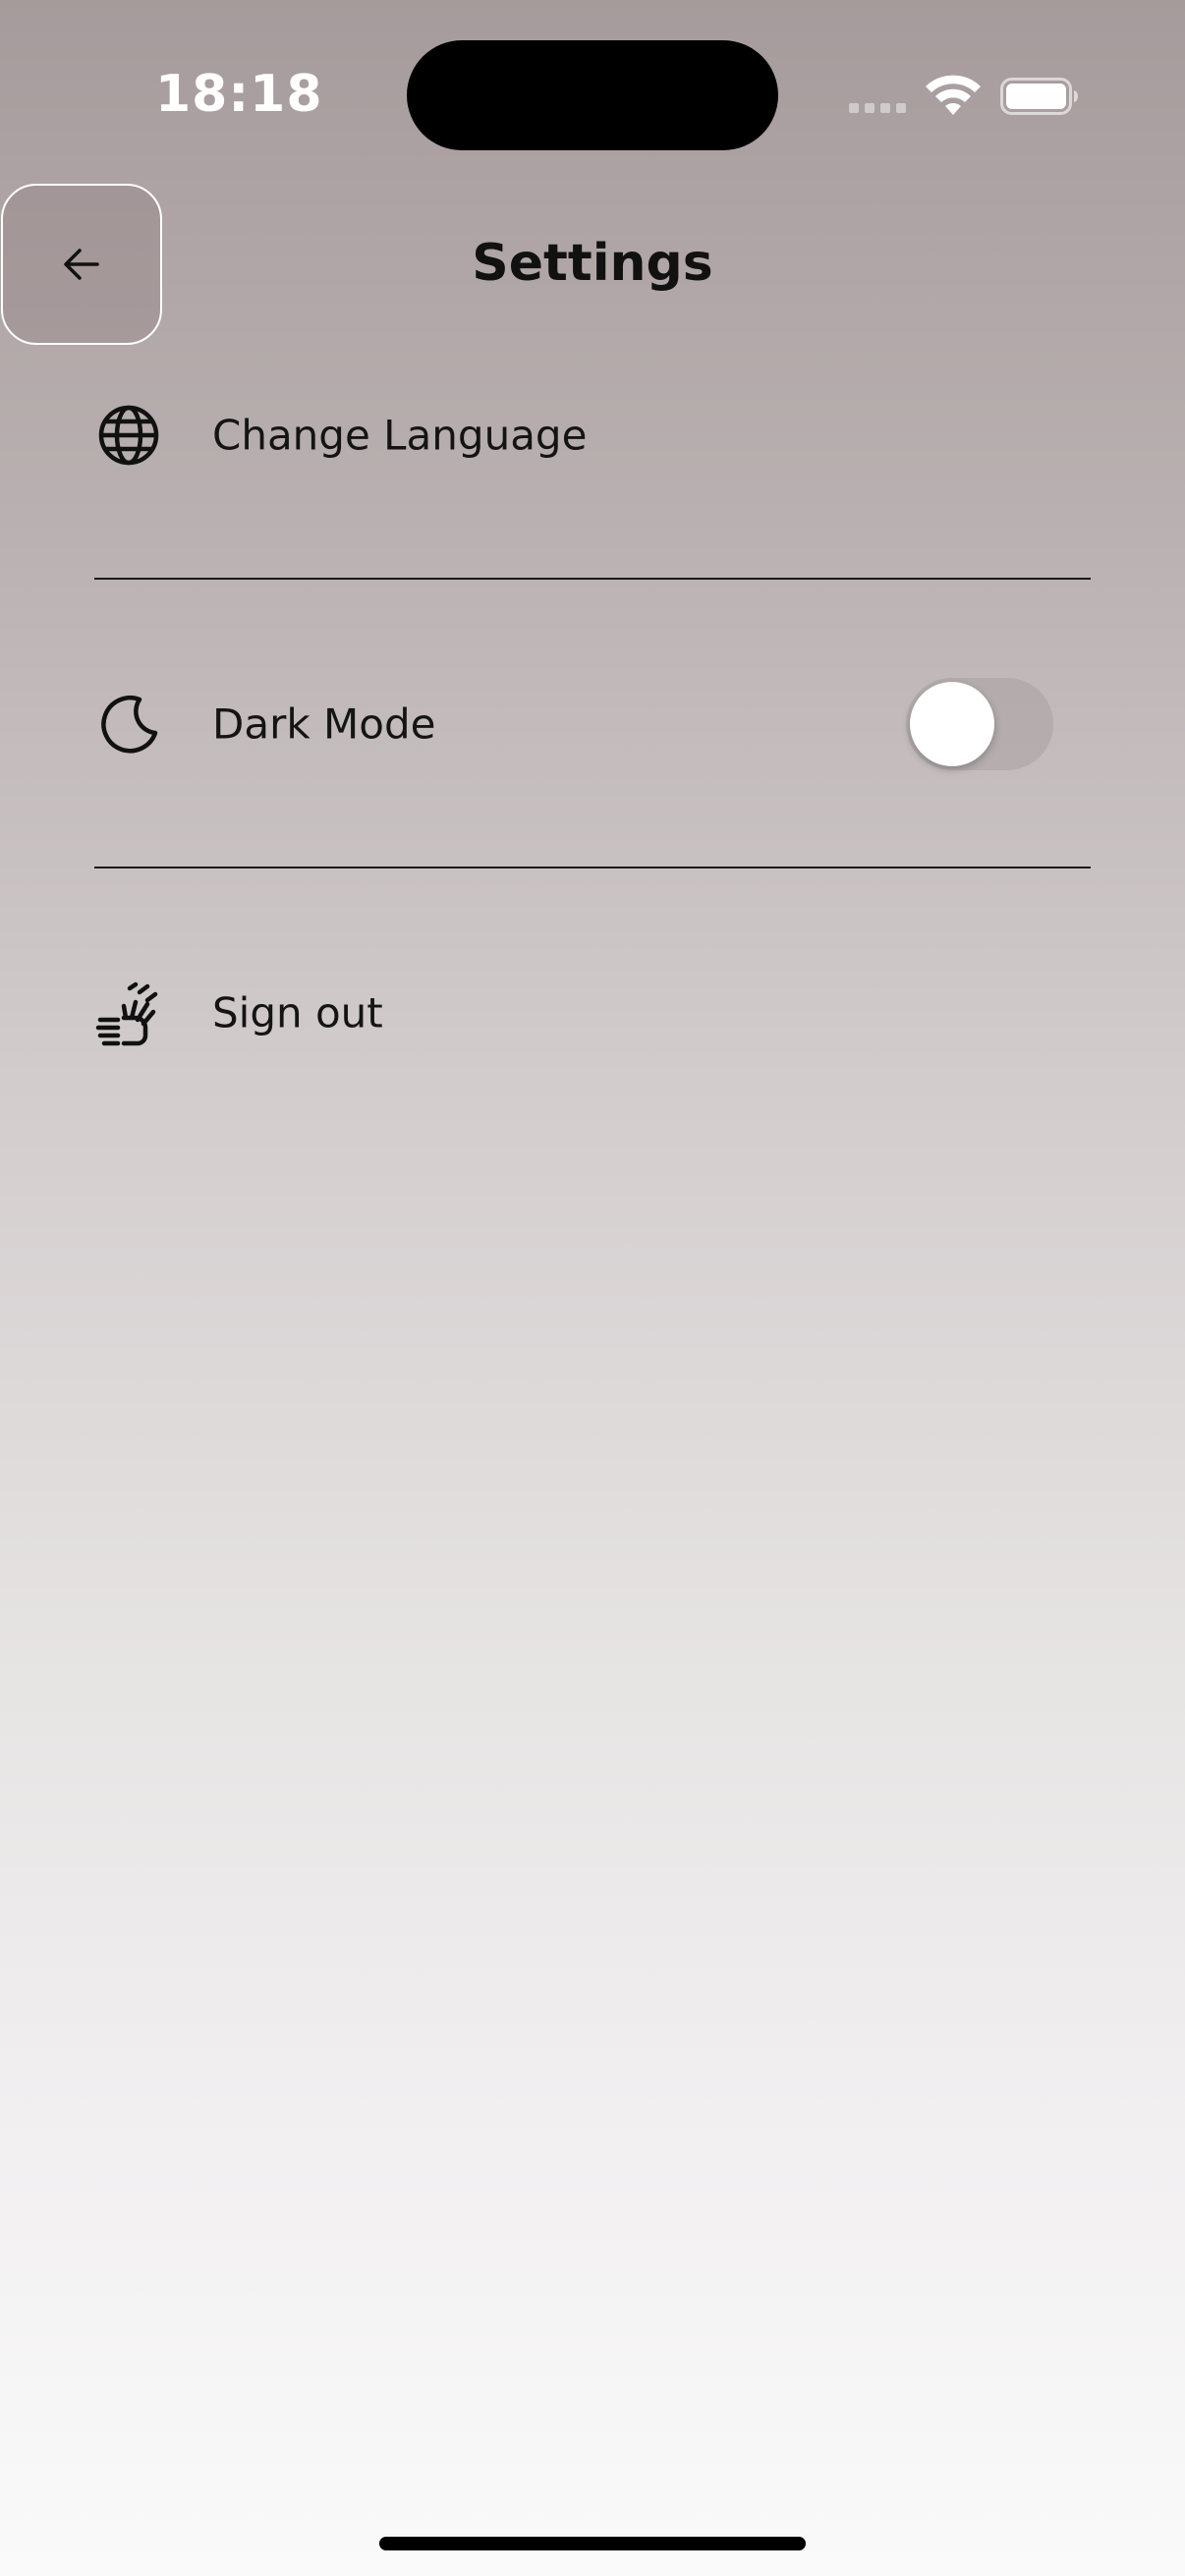  Describe the element at coordinates (592, 95) in the screenshot. I see `dynamic-island` at that location.